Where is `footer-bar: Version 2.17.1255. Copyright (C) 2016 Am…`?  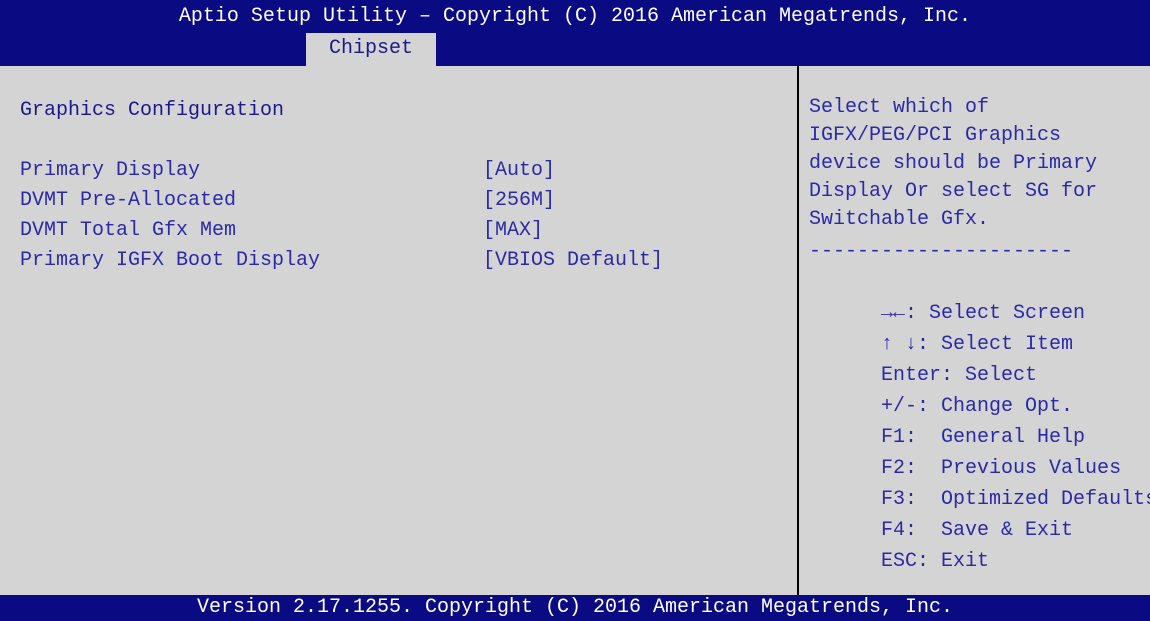
footer-bar: Version 2.17.1255. Copyright (C) 2016 Am… is located at coordinates (575, 608).